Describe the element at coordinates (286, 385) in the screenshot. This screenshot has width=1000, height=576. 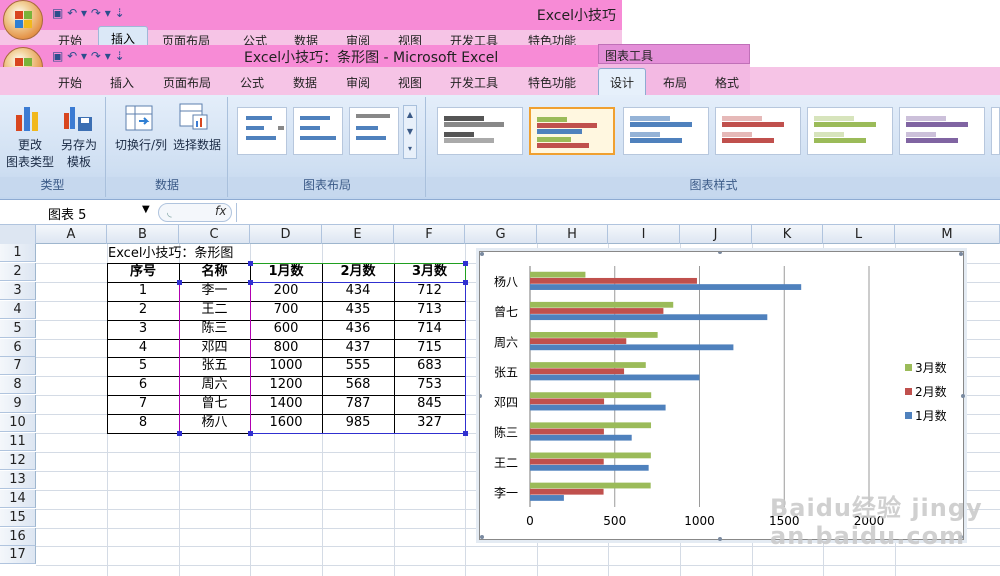
I see `table-cell: 1200` at that location.